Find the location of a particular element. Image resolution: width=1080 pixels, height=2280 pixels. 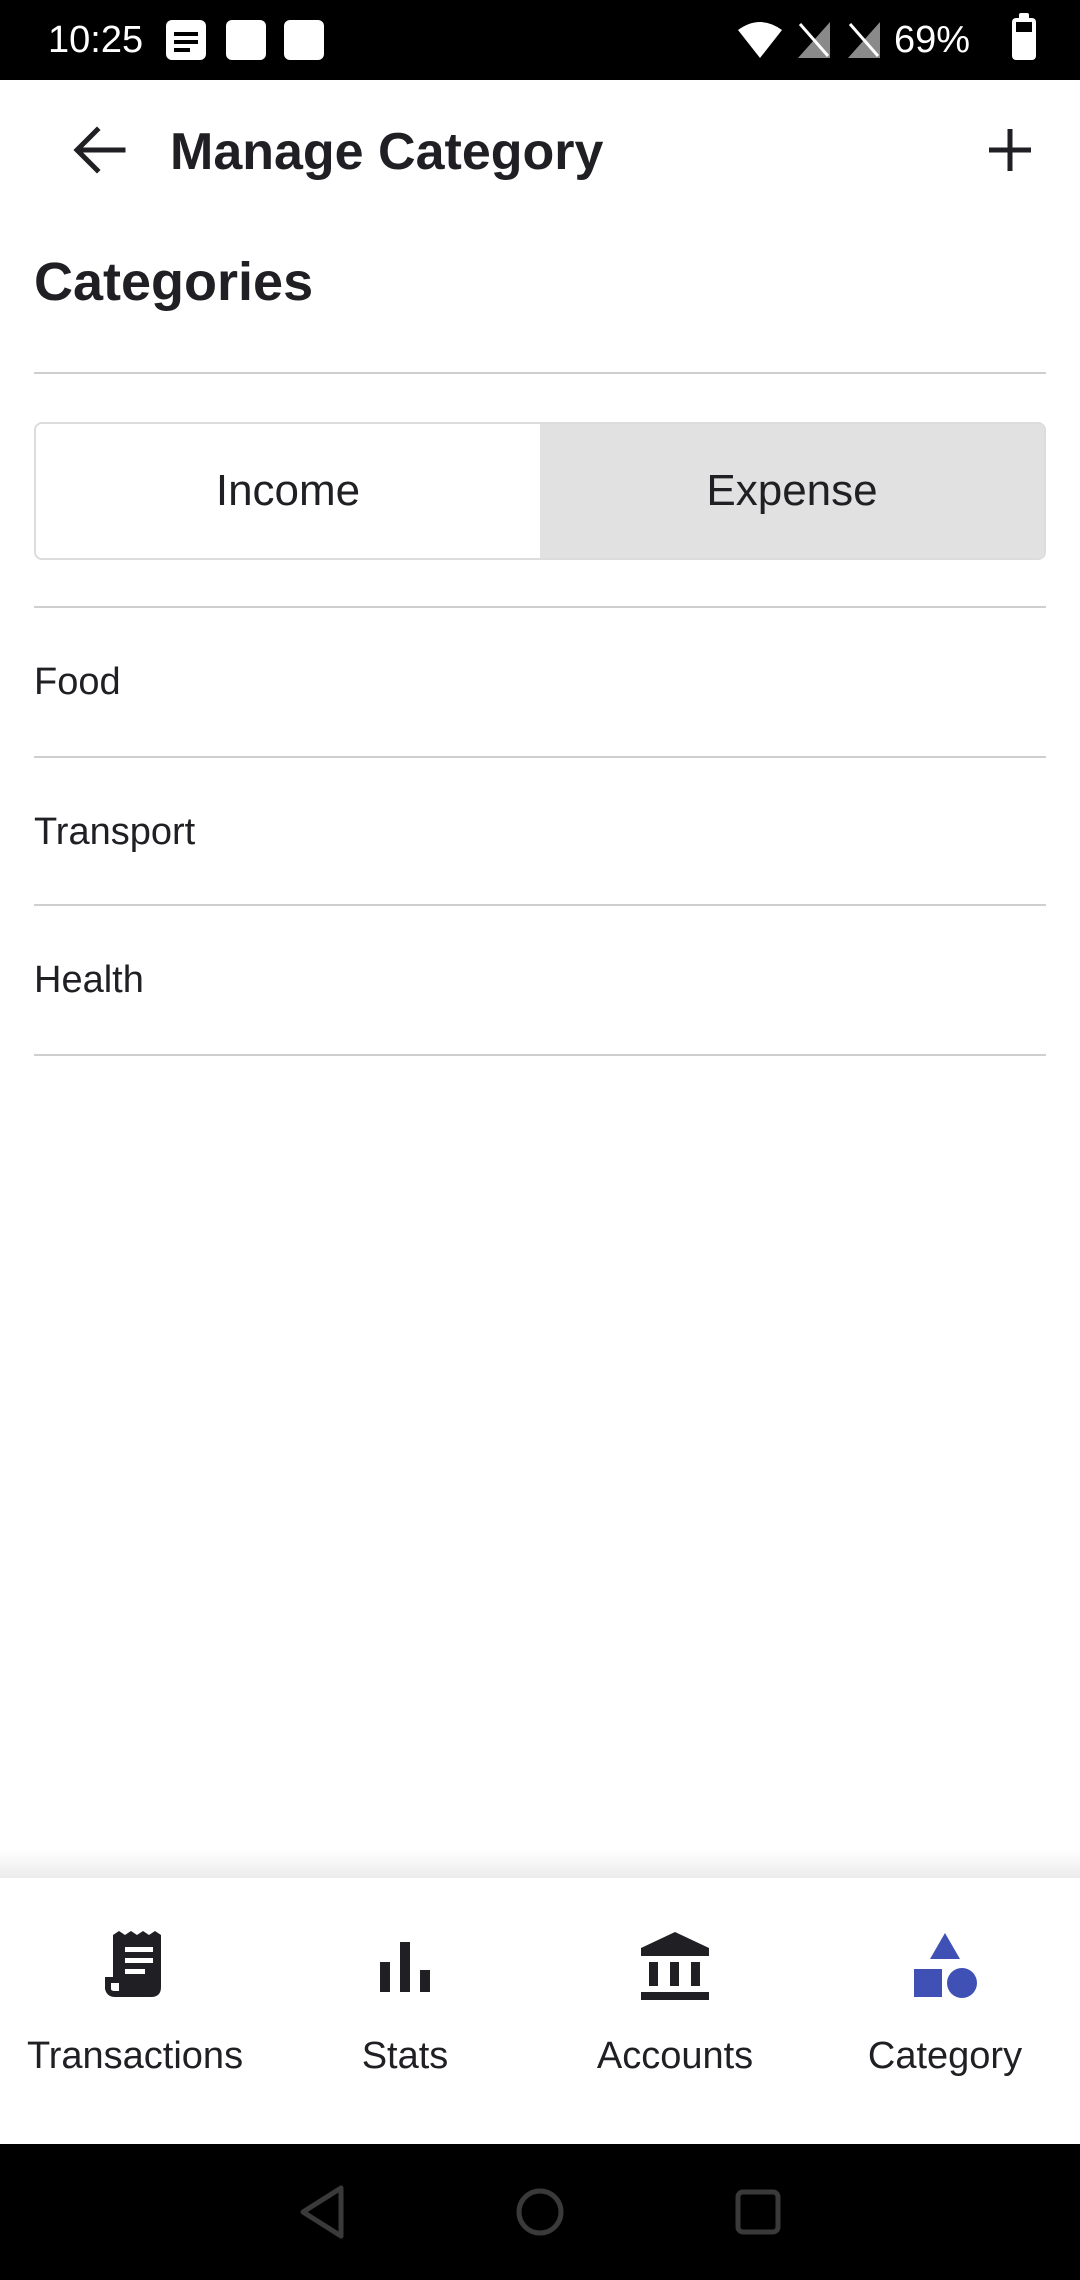

segment-expense: Expense is located at coordinates (792, 491).